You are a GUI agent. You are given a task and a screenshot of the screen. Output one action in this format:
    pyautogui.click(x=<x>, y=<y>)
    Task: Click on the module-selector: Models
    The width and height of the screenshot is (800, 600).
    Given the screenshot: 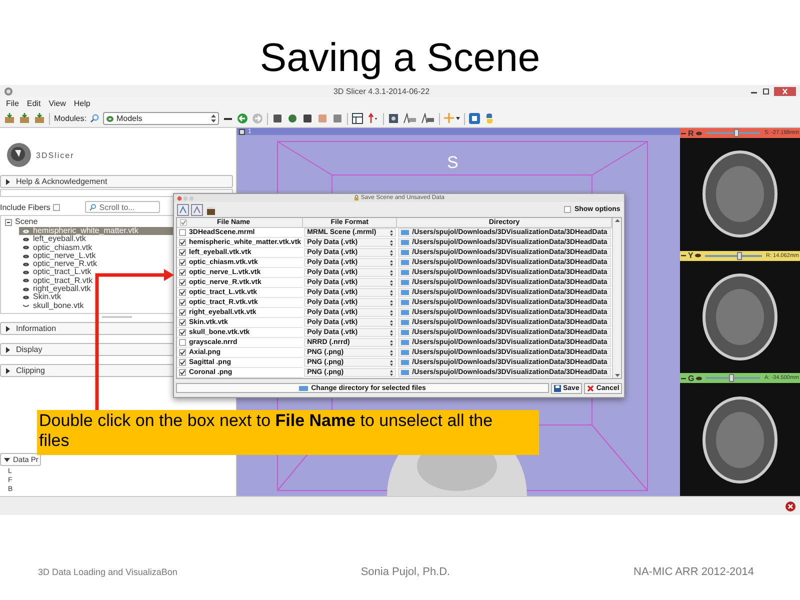 What is the action you would take?
    pyautogui.click(x=161, y=118)
    